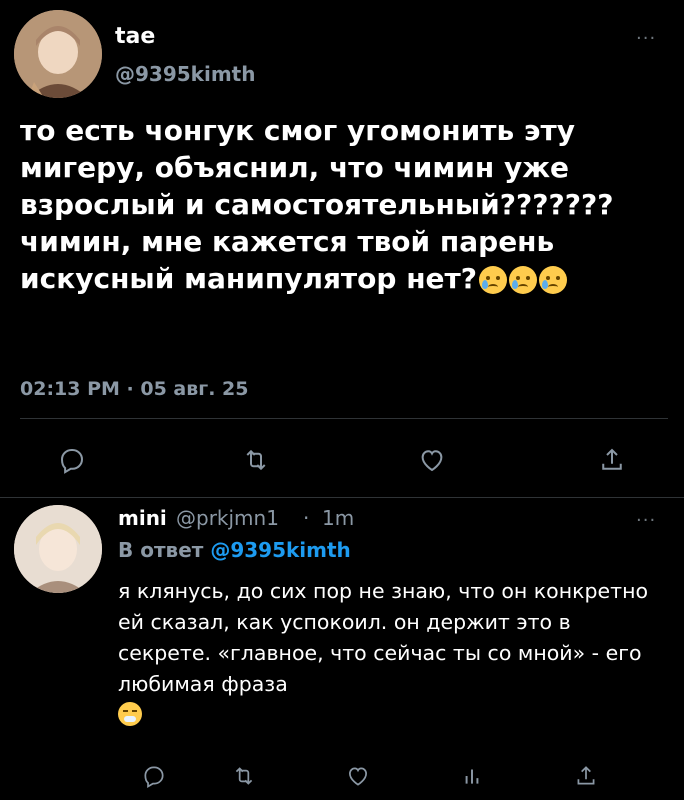 Image resolution: width=684 pixels, height=800 pixels. What do you see at coordinates (227, 518) in the screenshot?
I see `reply-author-handle: @prkjmn1` at bounding box center [227, 518].